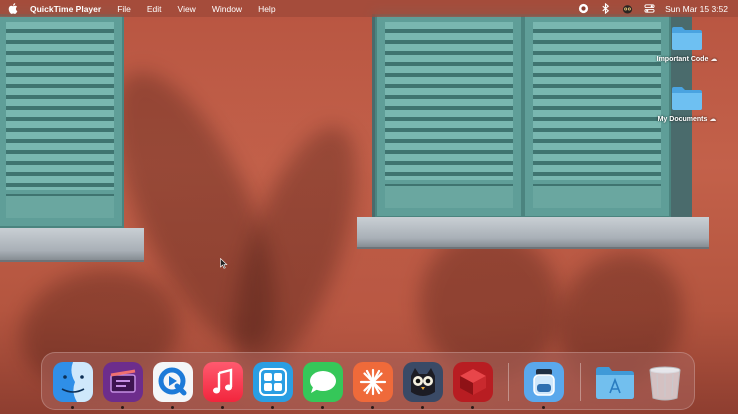 Image resolution: width=738 pixels, height=414 pixels. What do you see at coordinates (123, 382) in the screenshot?
I see `clapper-icon` at bounding box center [123, 382].